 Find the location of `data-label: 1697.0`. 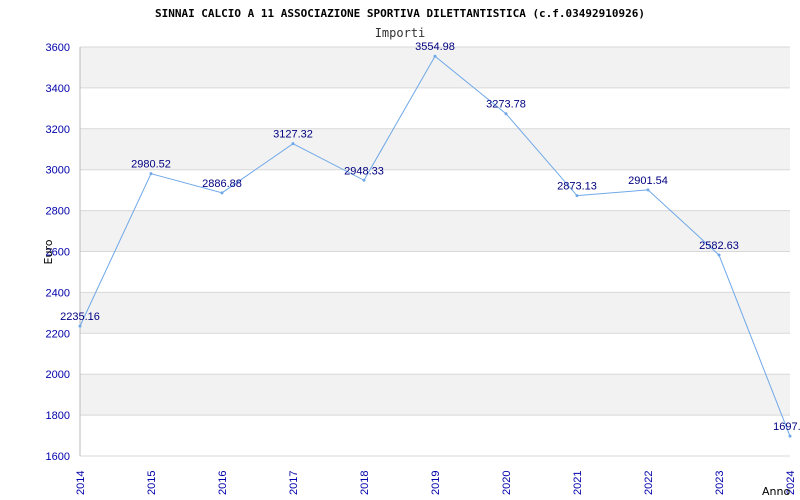

data-label: 1697.0 is located at coordinates (786, 427).